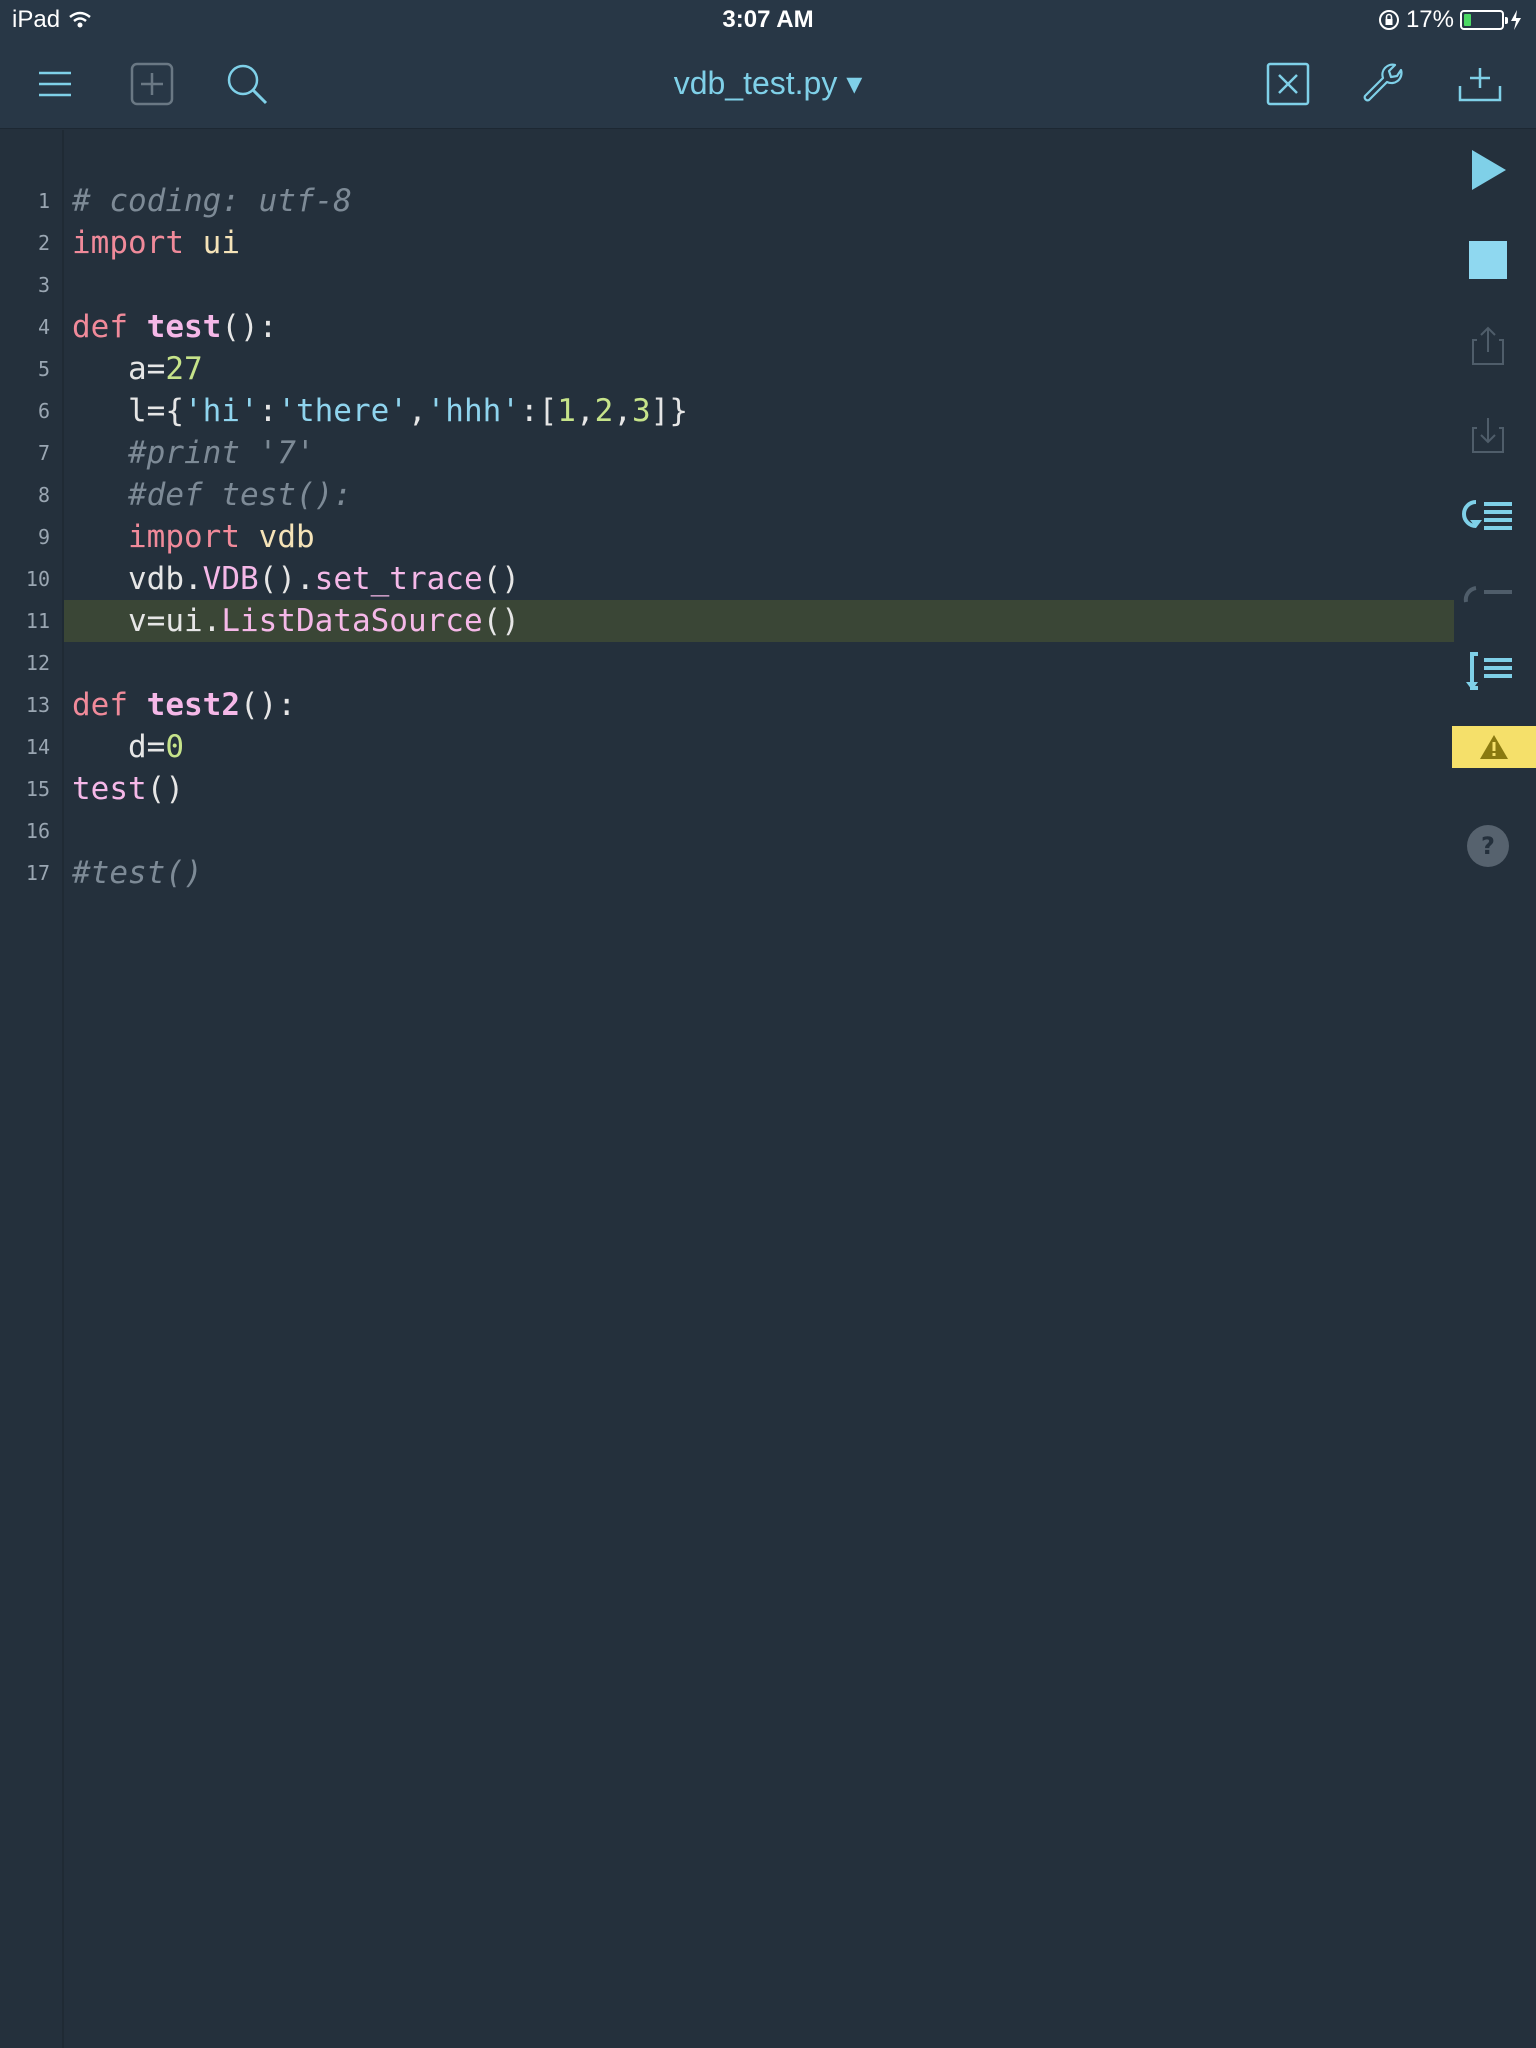 The height and width of the screenshot is (2048, 1536). What do you see at coordinates (119, 747) in the screenshot?
I see `code-token: d=` at bounding box center [119, 747].